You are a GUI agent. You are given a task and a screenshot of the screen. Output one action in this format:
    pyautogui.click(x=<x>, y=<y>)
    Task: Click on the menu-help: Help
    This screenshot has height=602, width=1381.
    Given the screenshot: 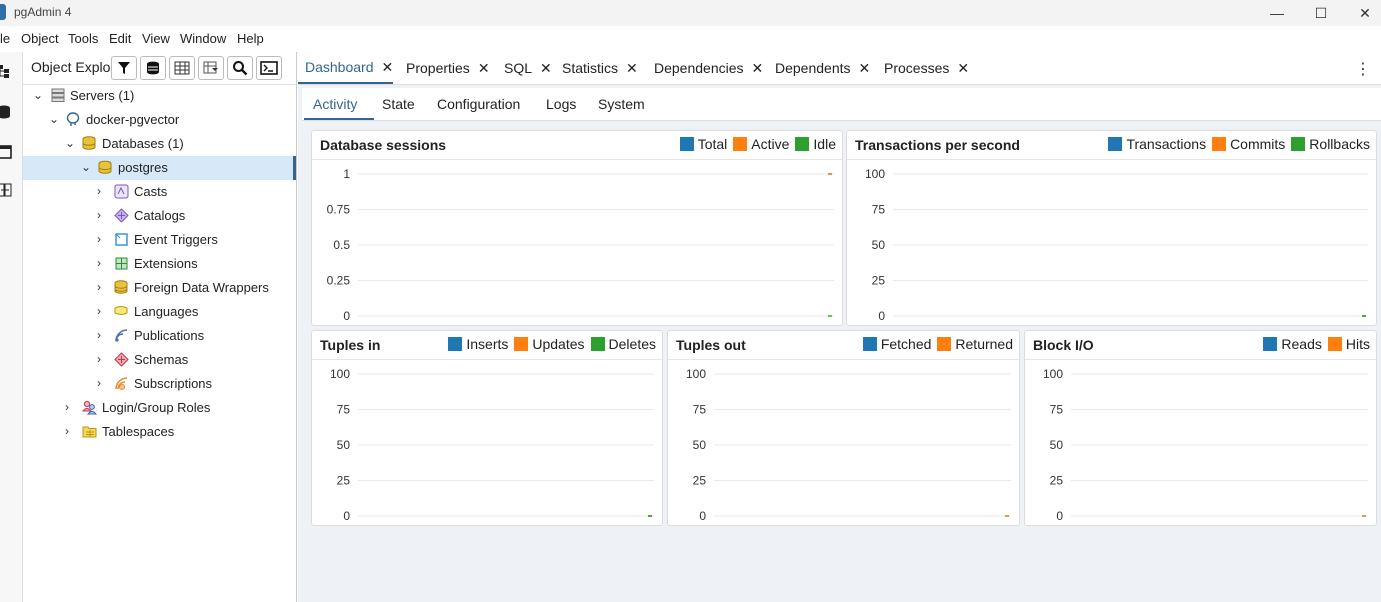 What is the action you would take?
    pyautogui.click(x=250, y=38)
    